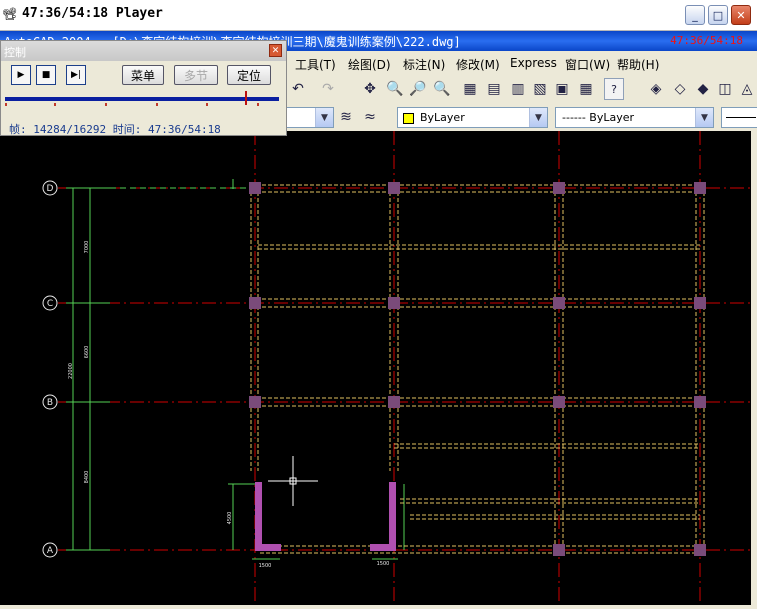  Describe the element at coordinates (383, 564) in the screenshot. I see `dim-label-7: 1500` at that location.